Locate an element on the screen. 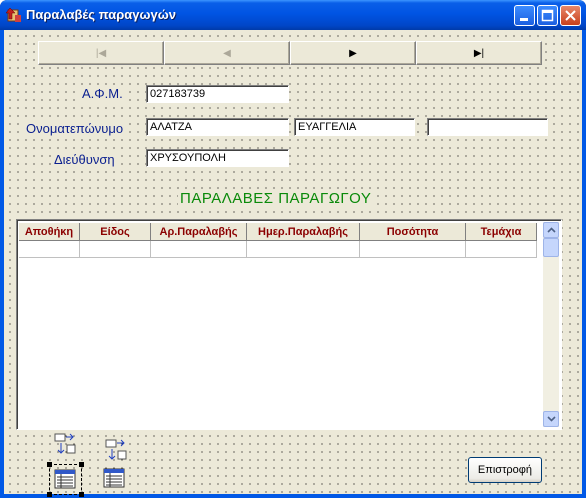 This screenshot has width=586, height=498. minimize-button is located at coordinates (524, 15).